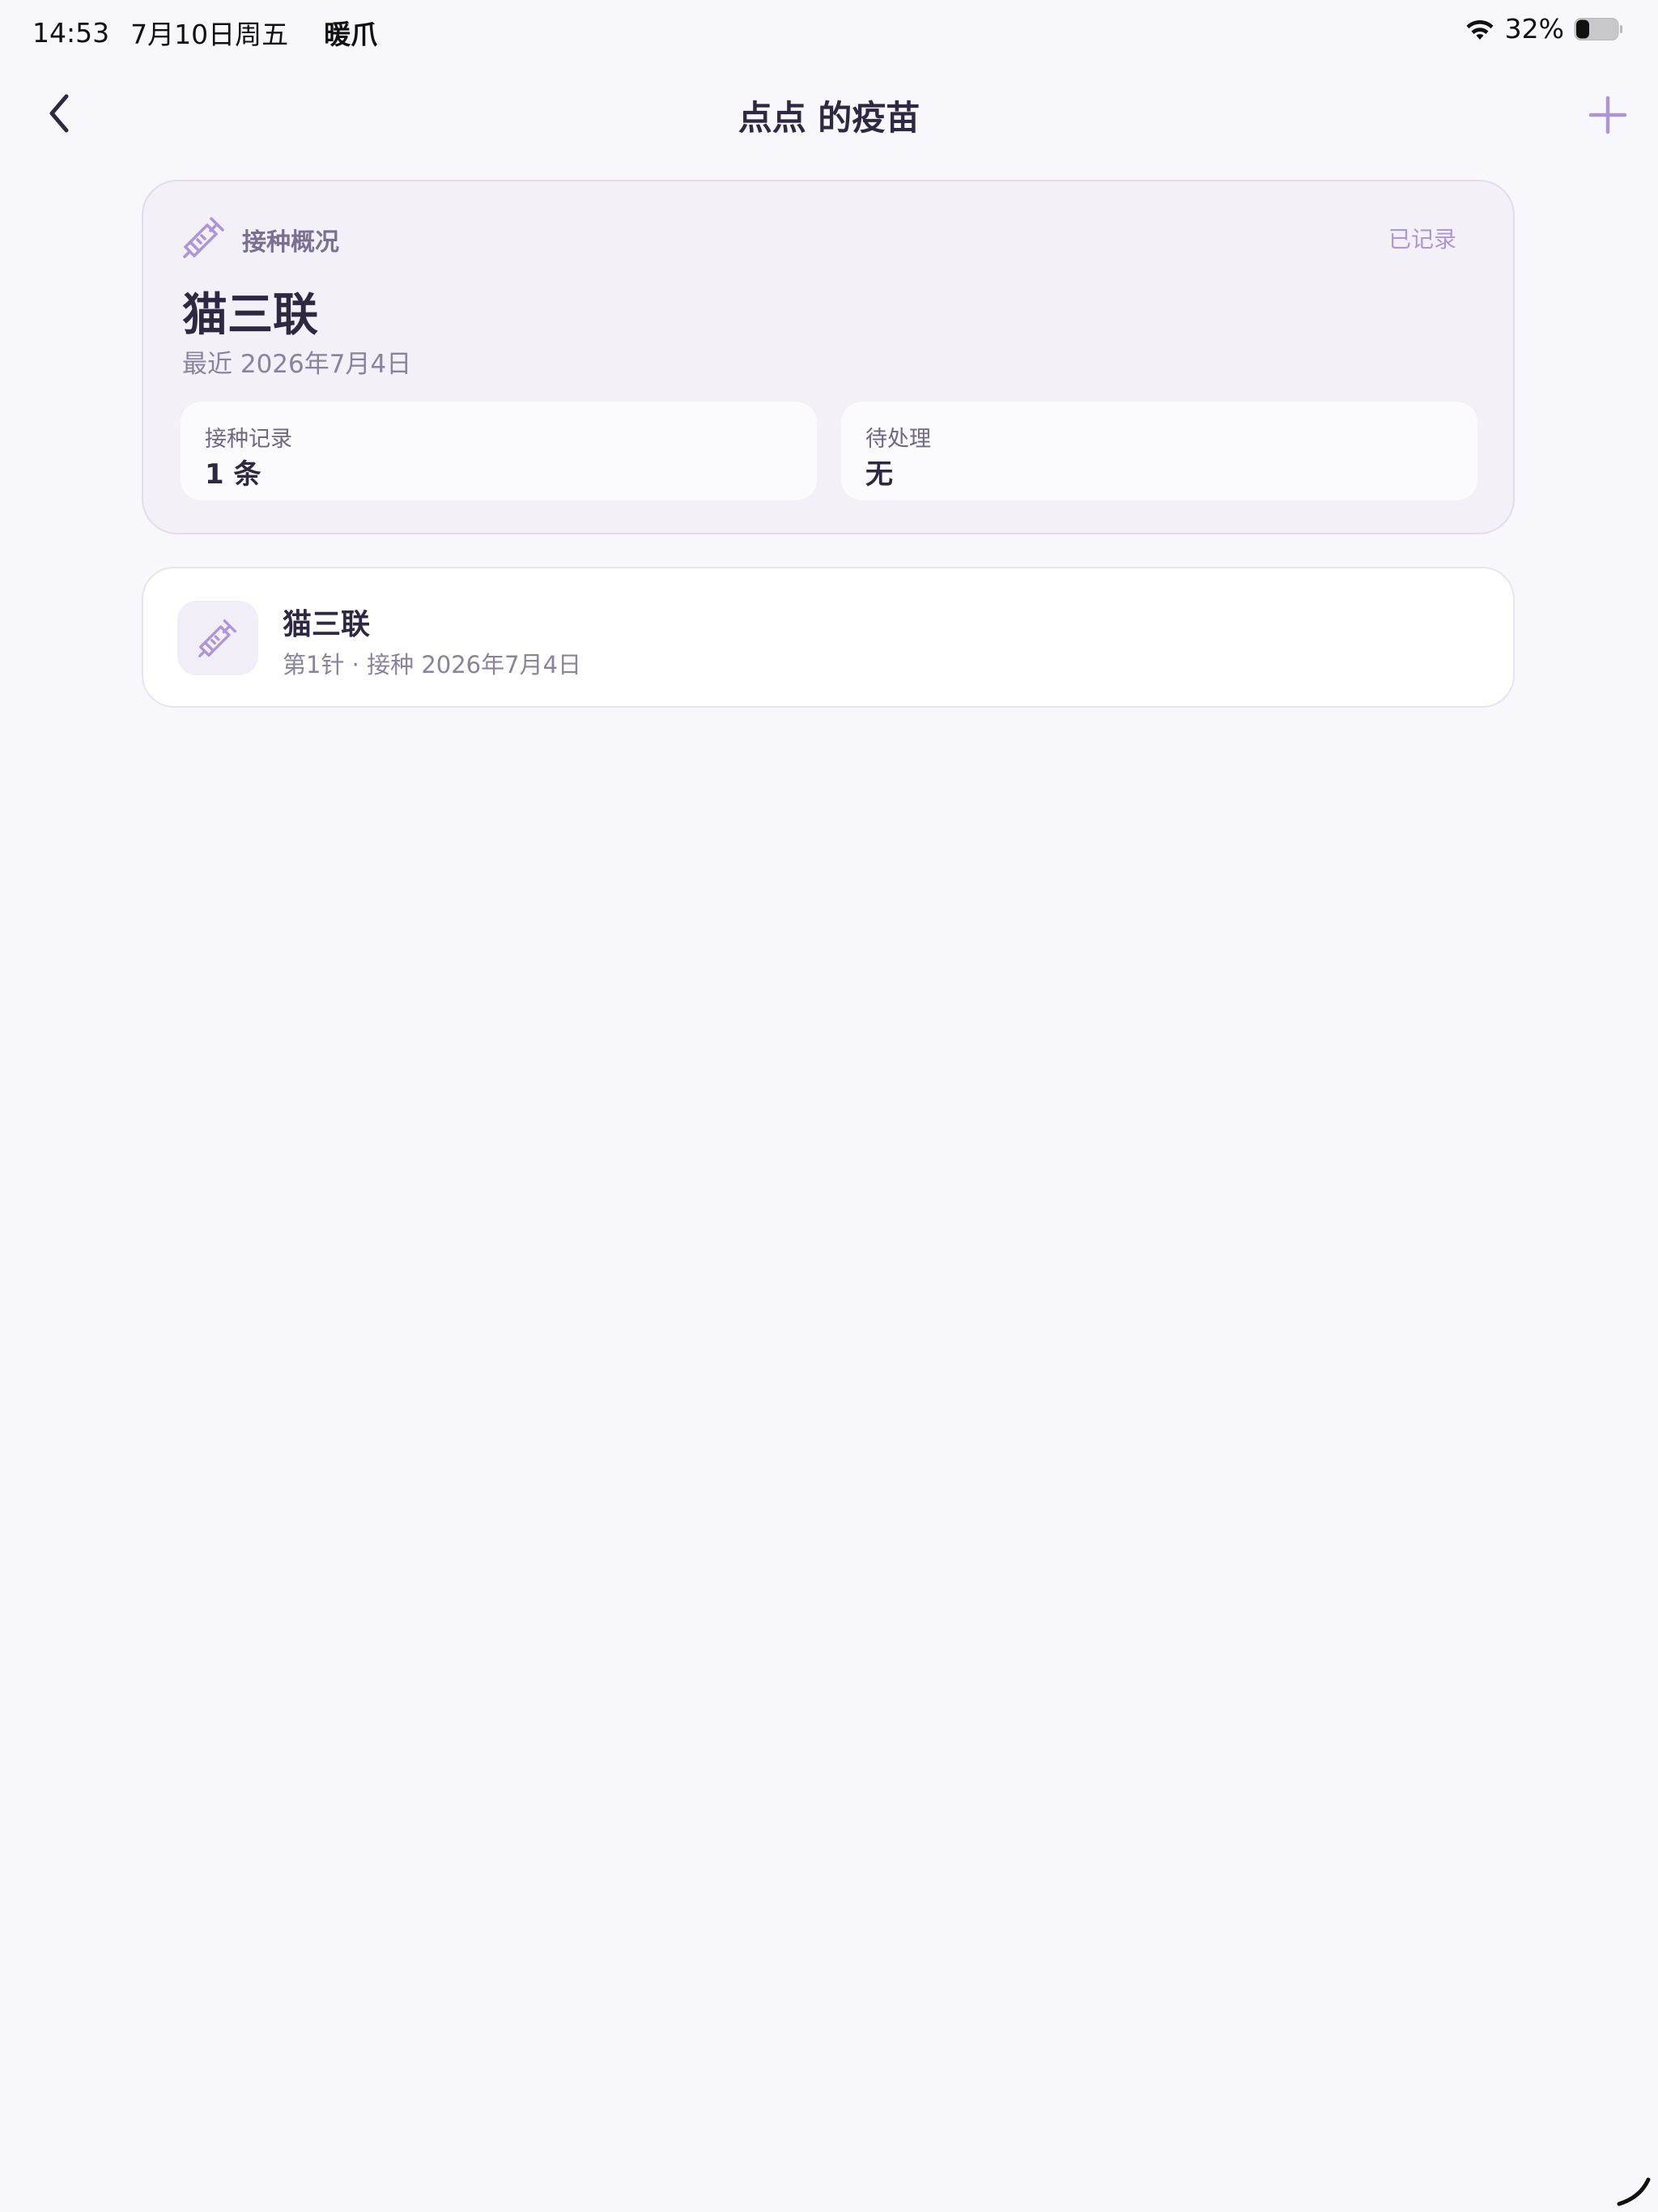 This screenshot has height=2212, width=1658. What do you see at coordinates (828, 637) in the screenshot?
I see `vaccine-record-item: 猫三联 第1针 · 接种 2026年7月4日` at bounding box center [828, 637].